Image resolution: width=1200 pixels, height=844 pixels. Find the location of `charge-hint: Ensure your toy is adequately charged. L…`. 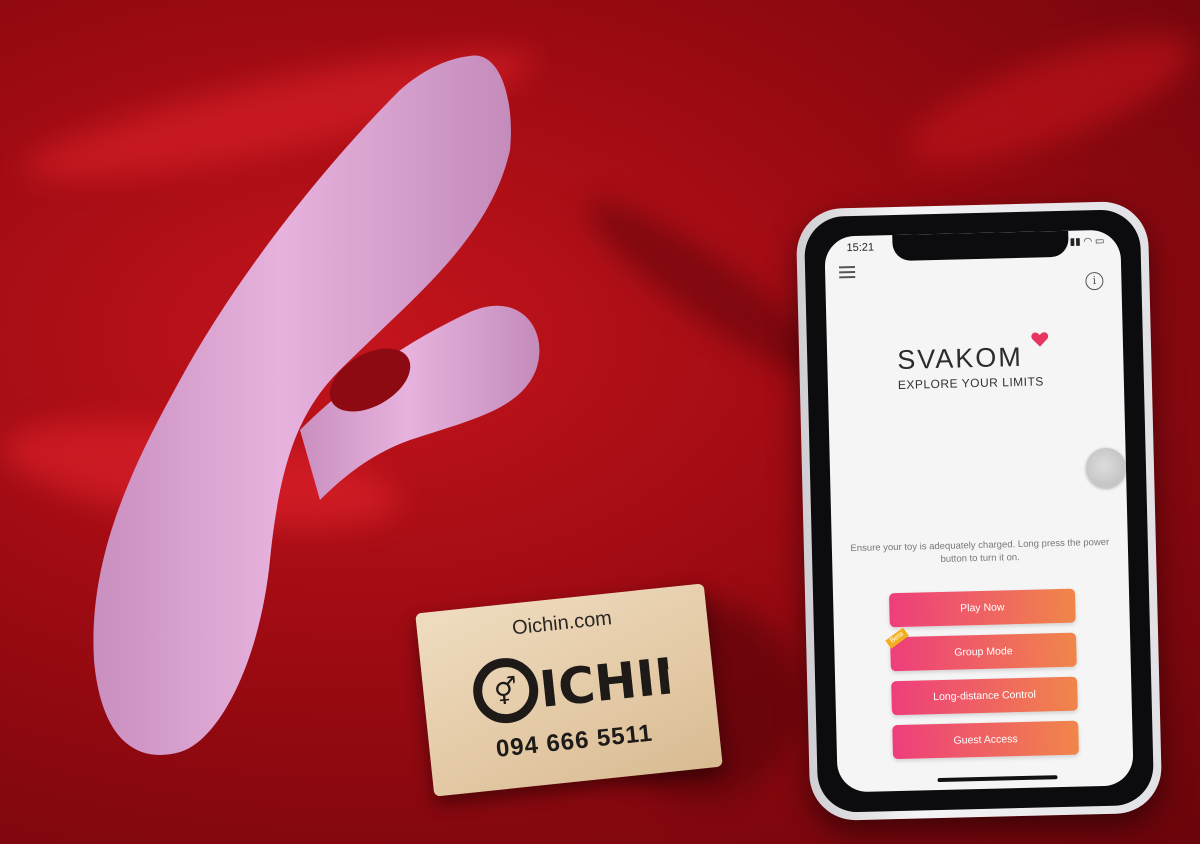

charge-hint: Ensure your toy is adequately charged. L… is located at coordinates (980, 550).